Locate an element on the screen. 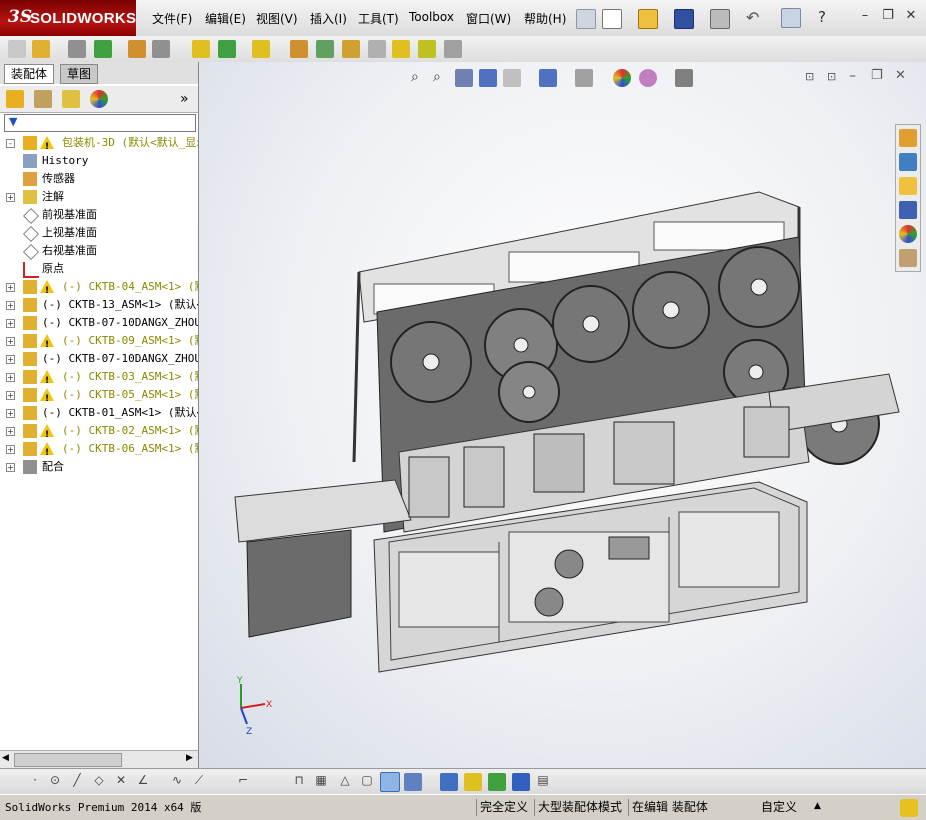 The width and height of the screenshot is (926, 820). open-folder-icon is located at coordinates (648, 19).